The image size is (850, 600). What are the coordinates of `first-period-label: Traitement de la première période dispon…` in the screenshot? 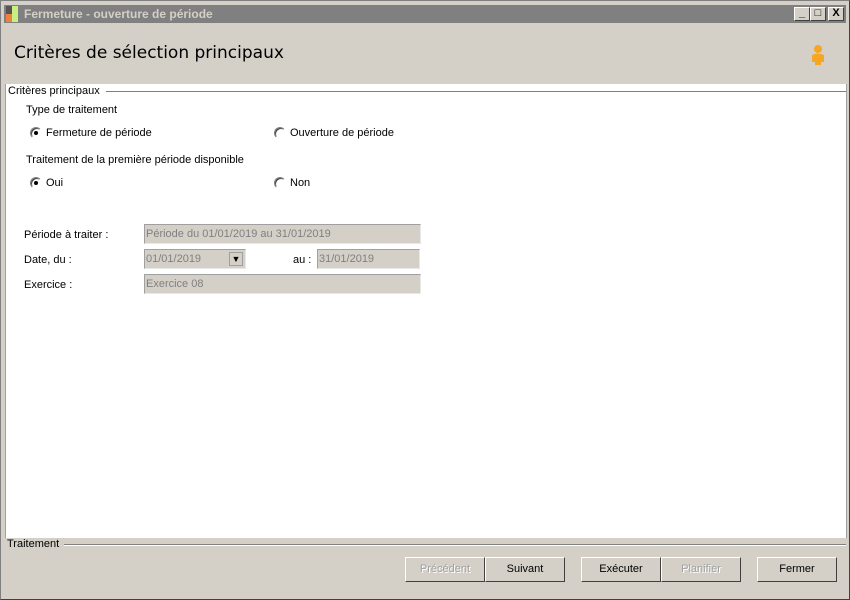 It's located at (135, 160).